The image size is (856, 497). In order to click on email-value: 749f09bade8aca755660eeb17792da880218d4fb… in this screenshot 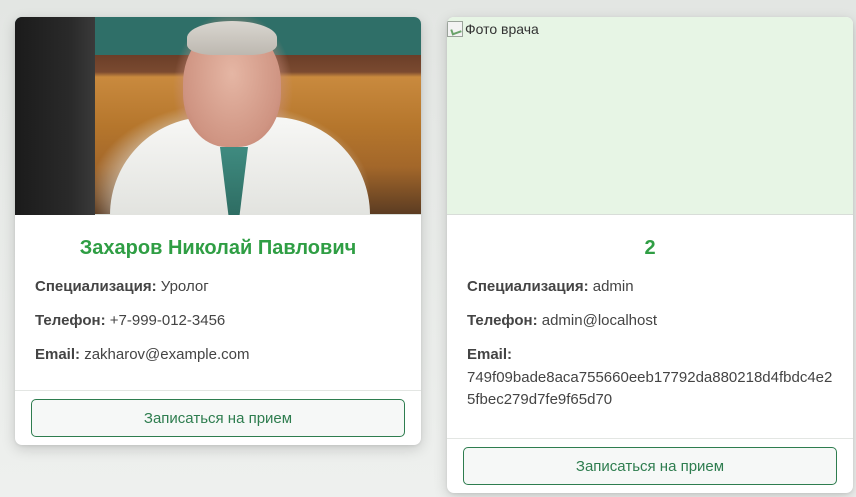, I will do `click(650, 388)`.